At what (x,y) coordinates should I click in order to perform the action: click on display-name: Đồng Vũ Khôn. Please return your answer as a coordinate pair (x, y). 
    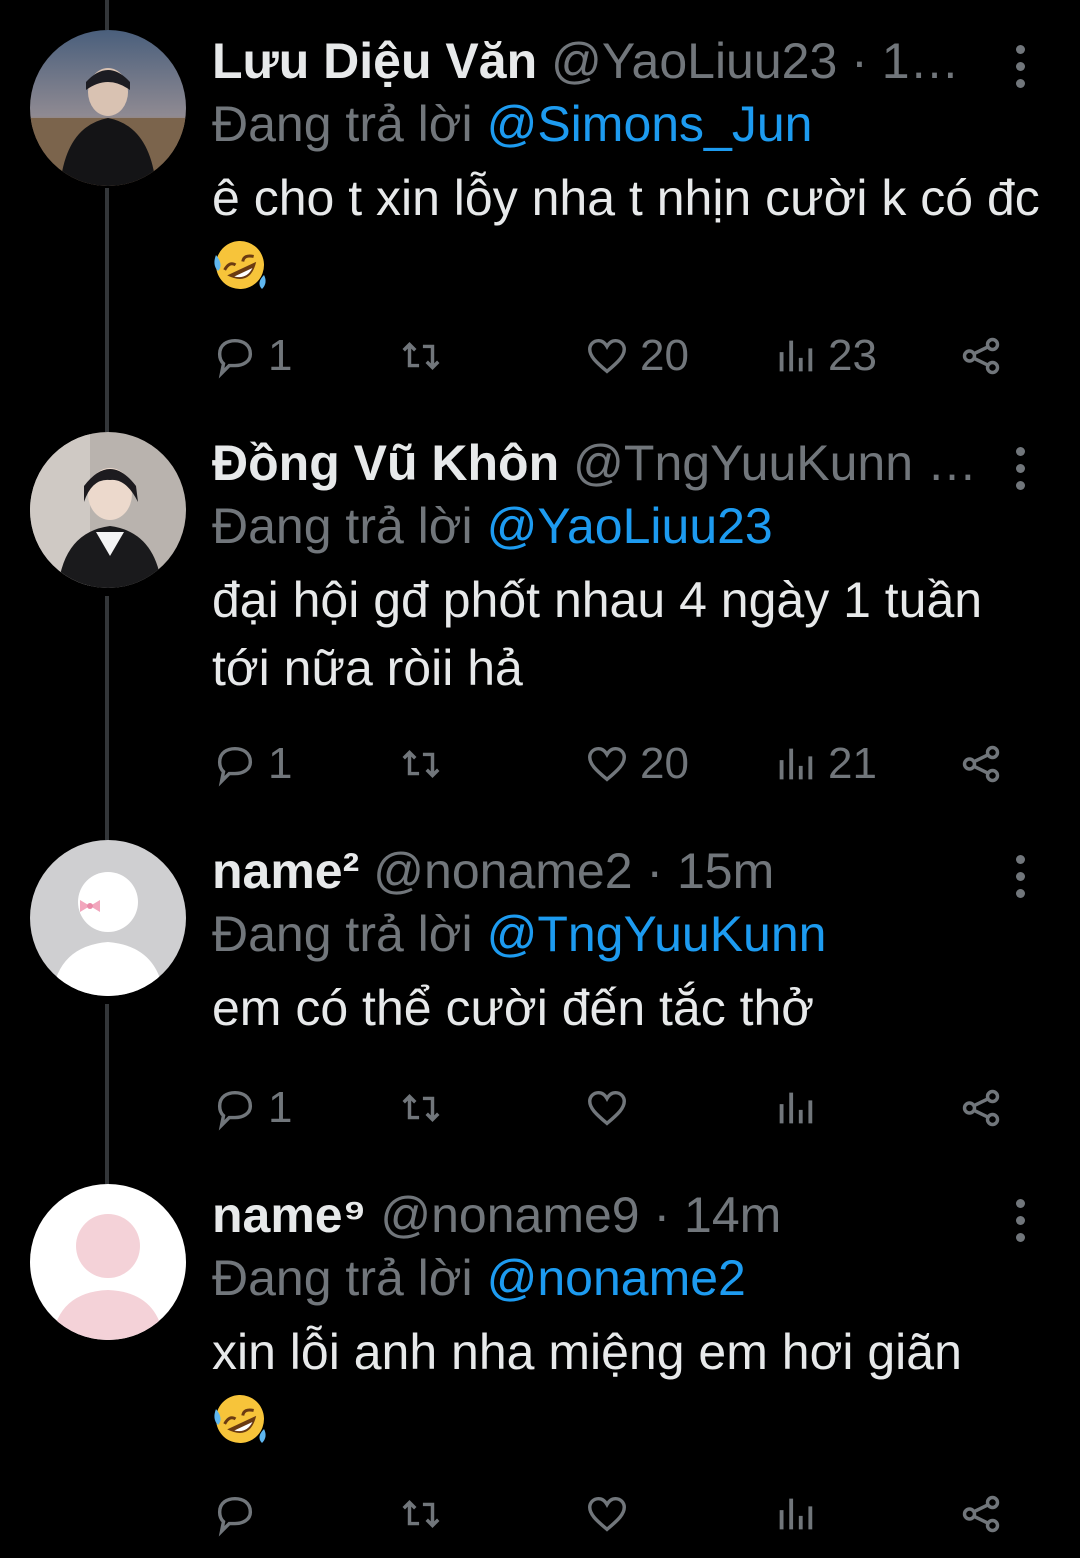
    Looking at the image, I should click on (385, 463).